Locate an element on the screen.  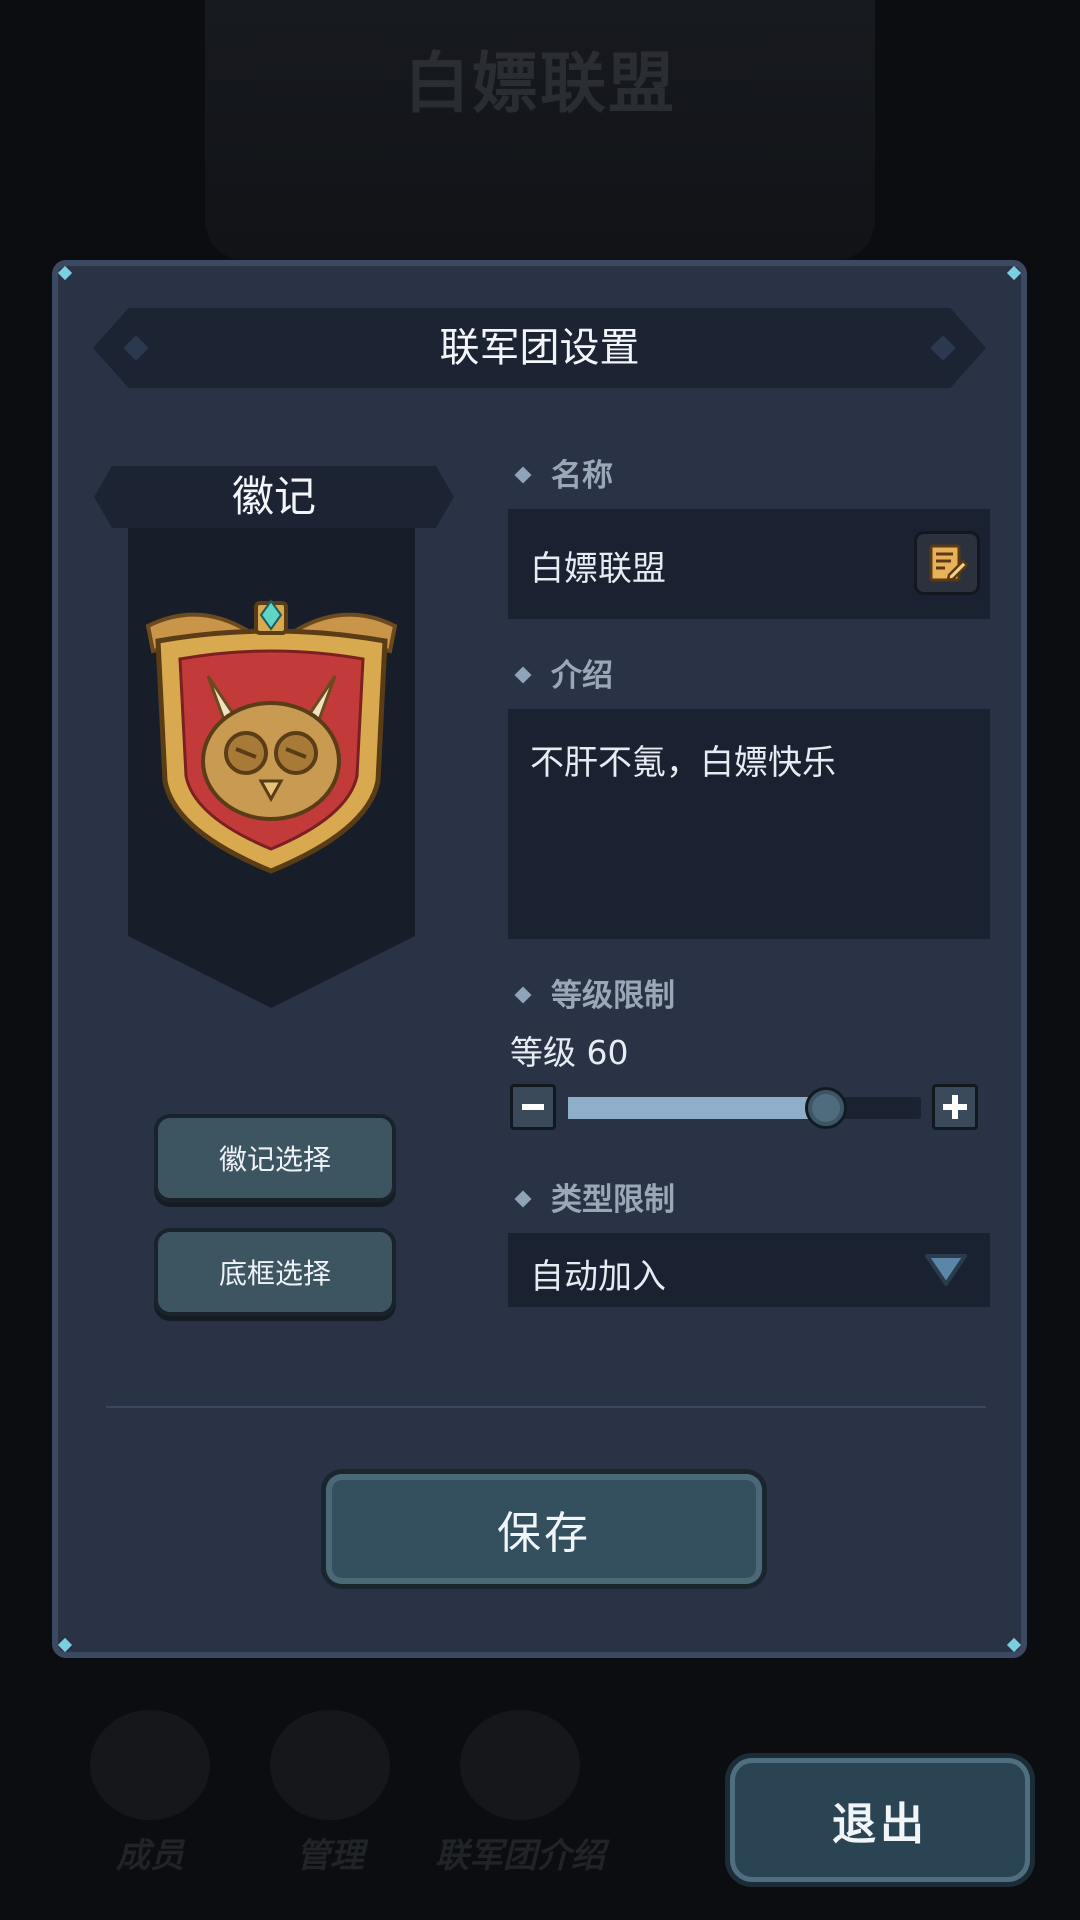
tab-manage: 管理 is located at coordinates (330, 1790).